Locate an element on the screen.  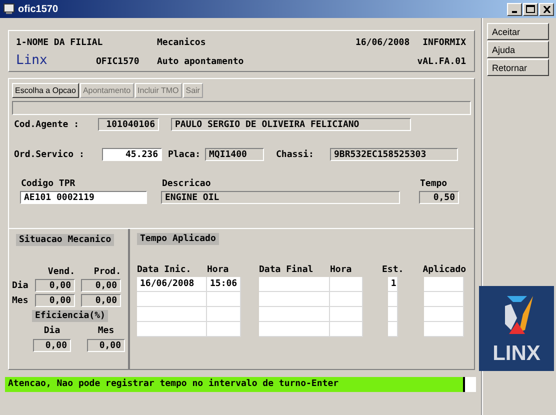
table-cell: 1 is located at coordinates (393, 284).